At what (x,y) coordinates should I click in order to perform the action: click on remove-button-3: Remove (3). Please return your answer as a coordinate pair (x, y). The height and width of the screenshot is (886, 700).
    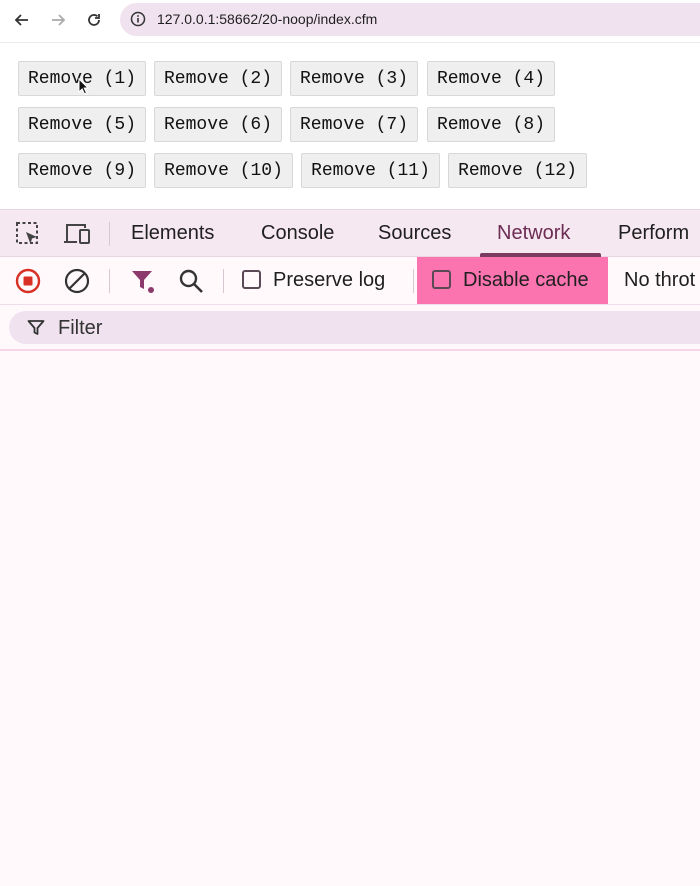
    Looking at the image, I should click on (354, 78).